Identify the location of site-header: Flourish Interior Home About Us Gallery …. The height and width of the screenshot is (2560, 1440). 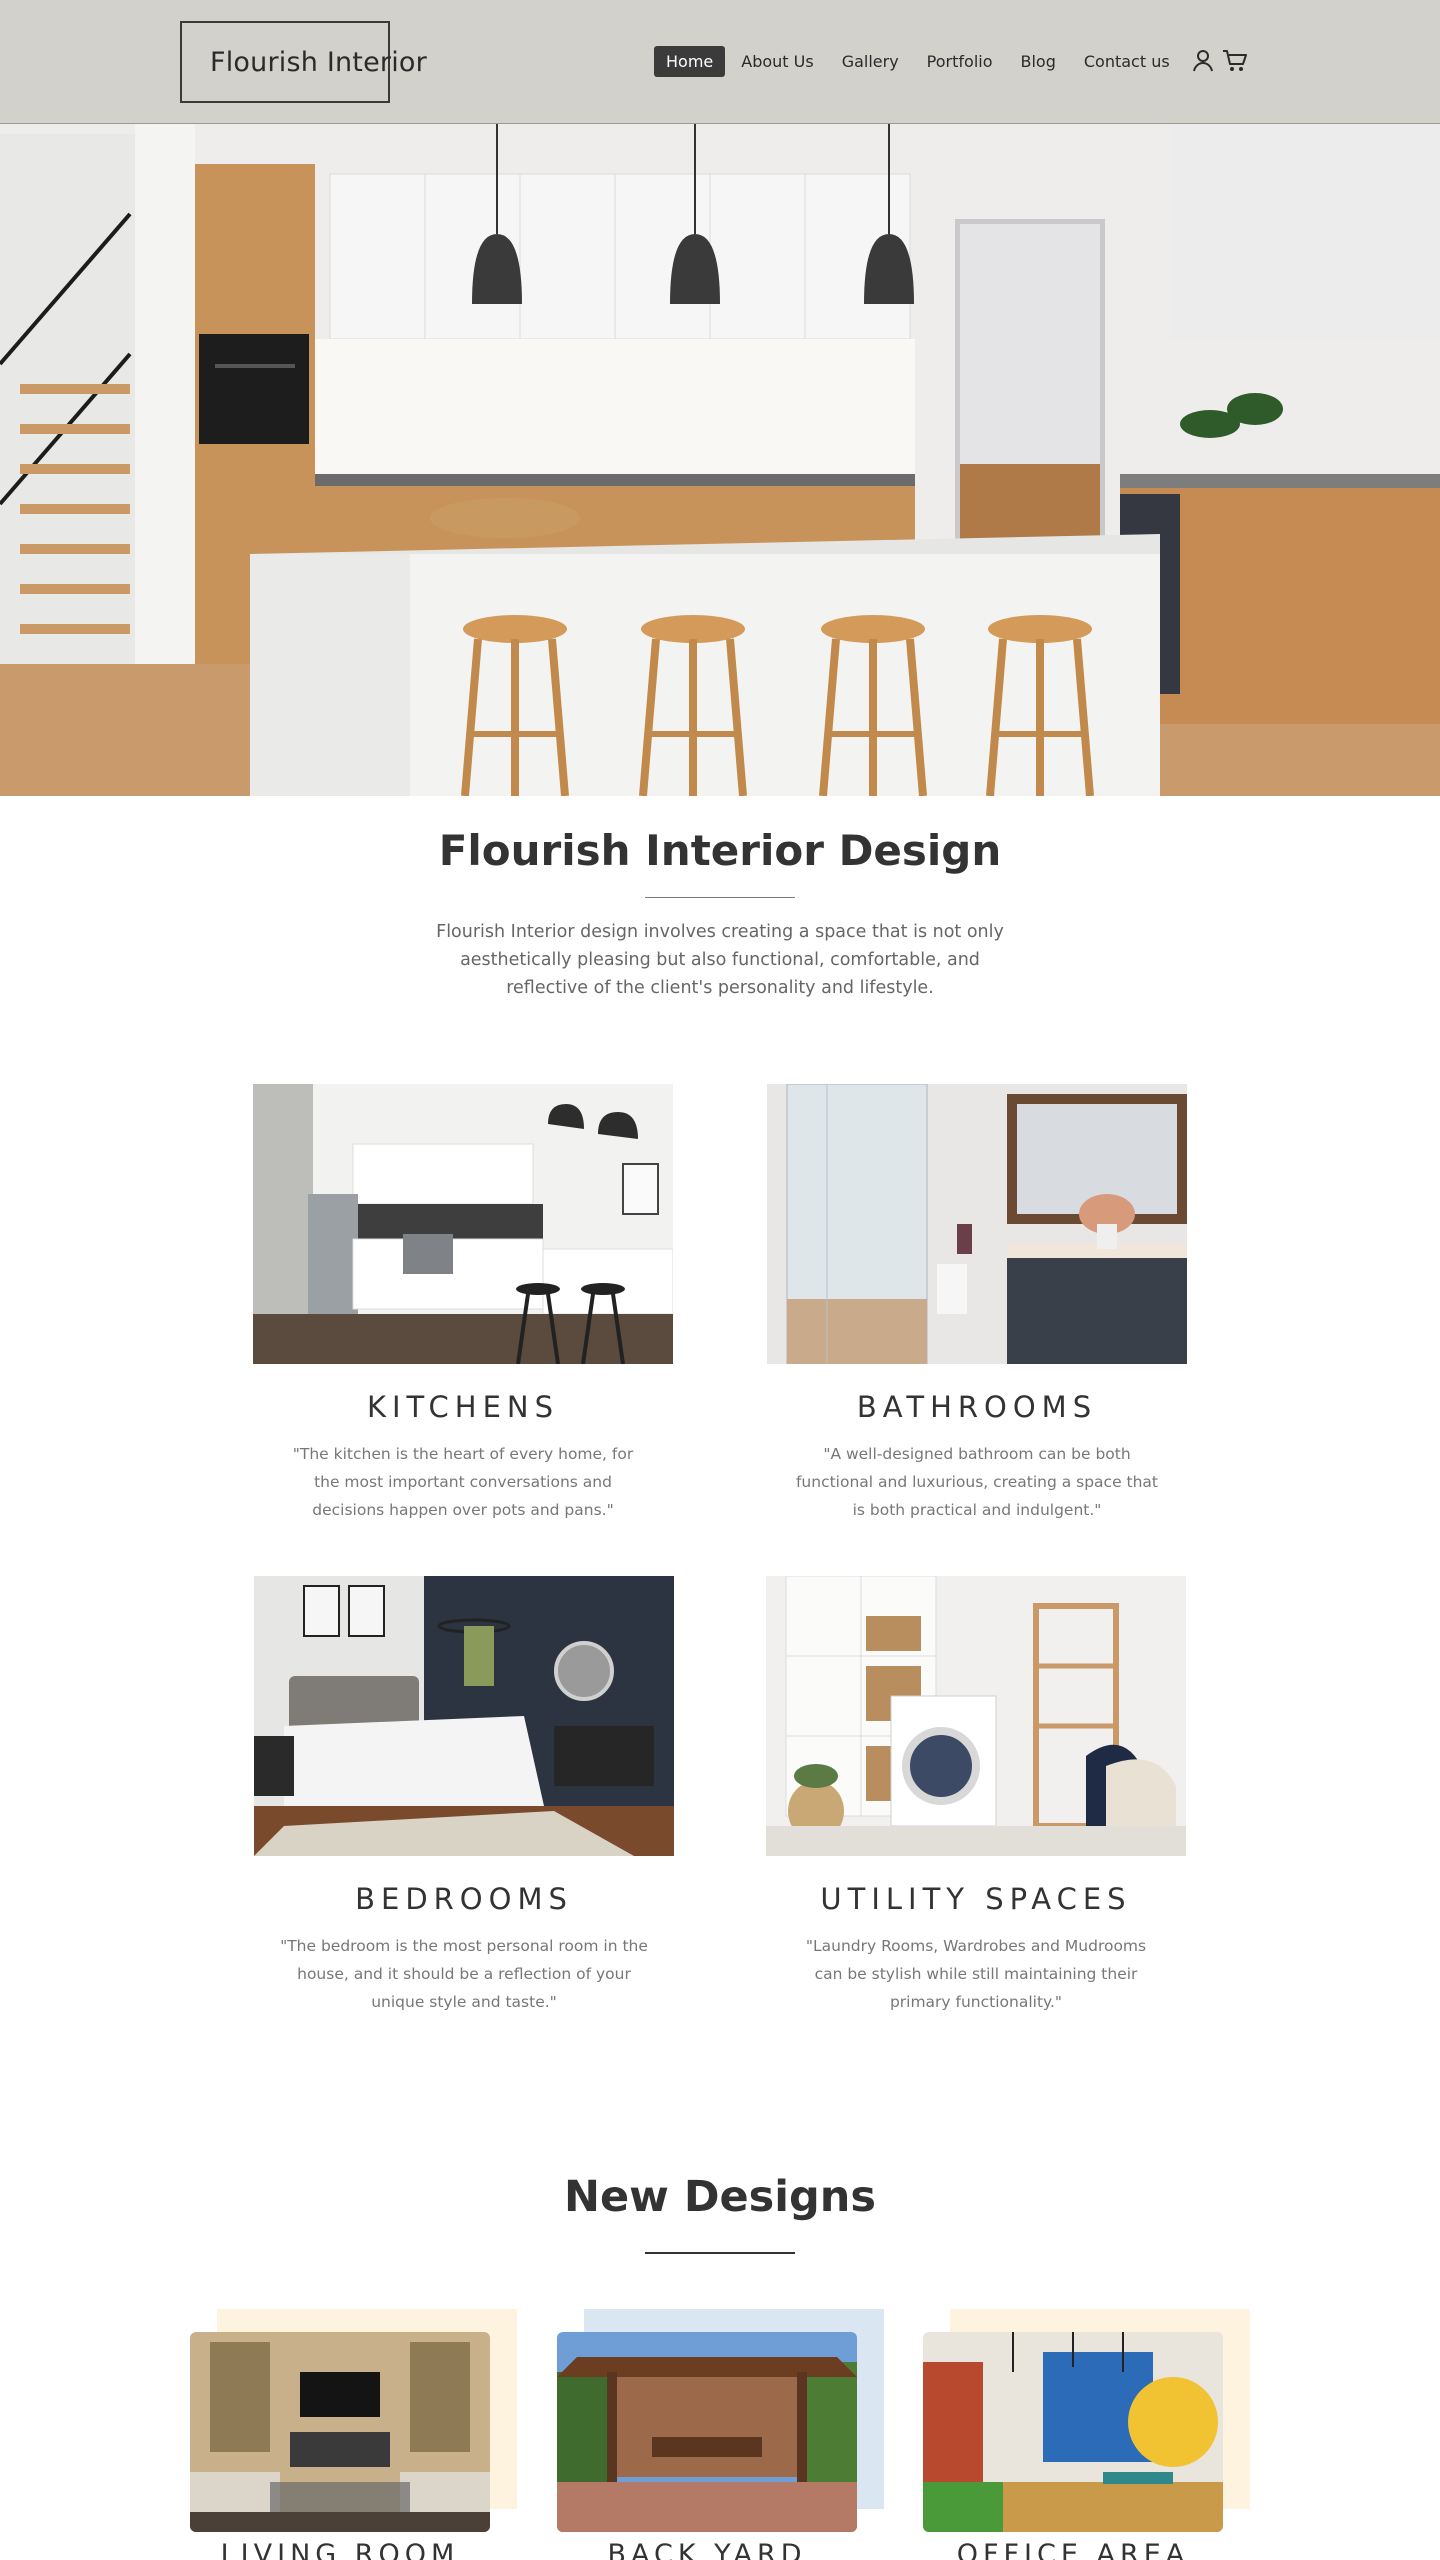
(720, 62).